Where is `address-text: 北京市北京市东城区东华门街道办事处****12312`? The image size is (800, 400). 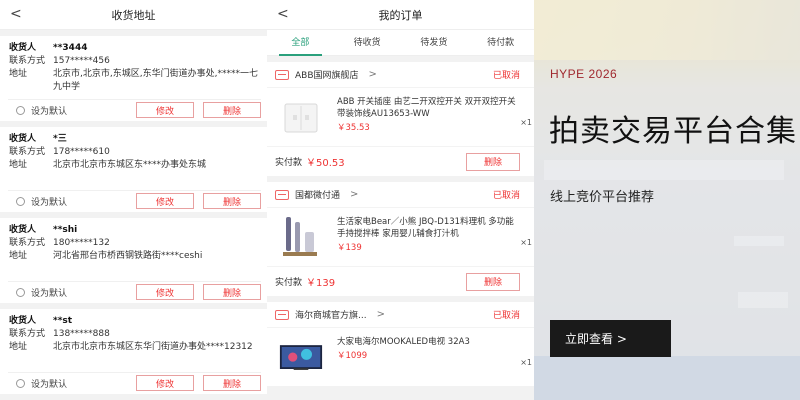 address-text: 北京市北京市东城区东华门街道办事处****12312 is located at coordinates (153, 347).